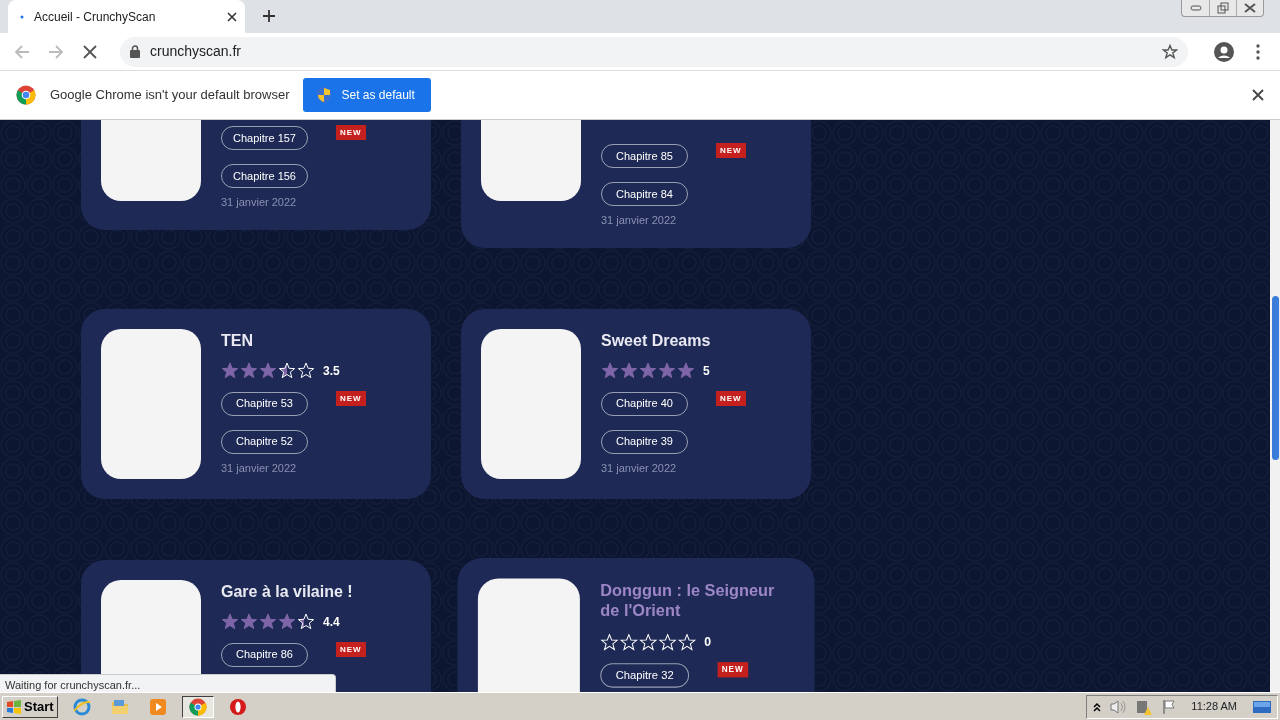  I want to click on windows-logo-icon, so click(14, 706).